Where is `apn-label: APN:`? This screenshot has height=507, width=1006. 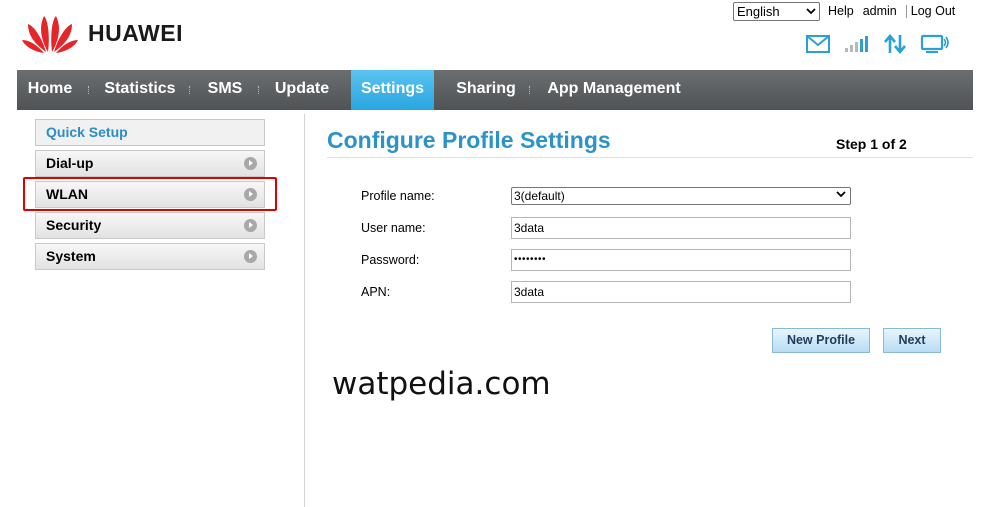 apn-label: APN: is located at coordinates (376, 292).